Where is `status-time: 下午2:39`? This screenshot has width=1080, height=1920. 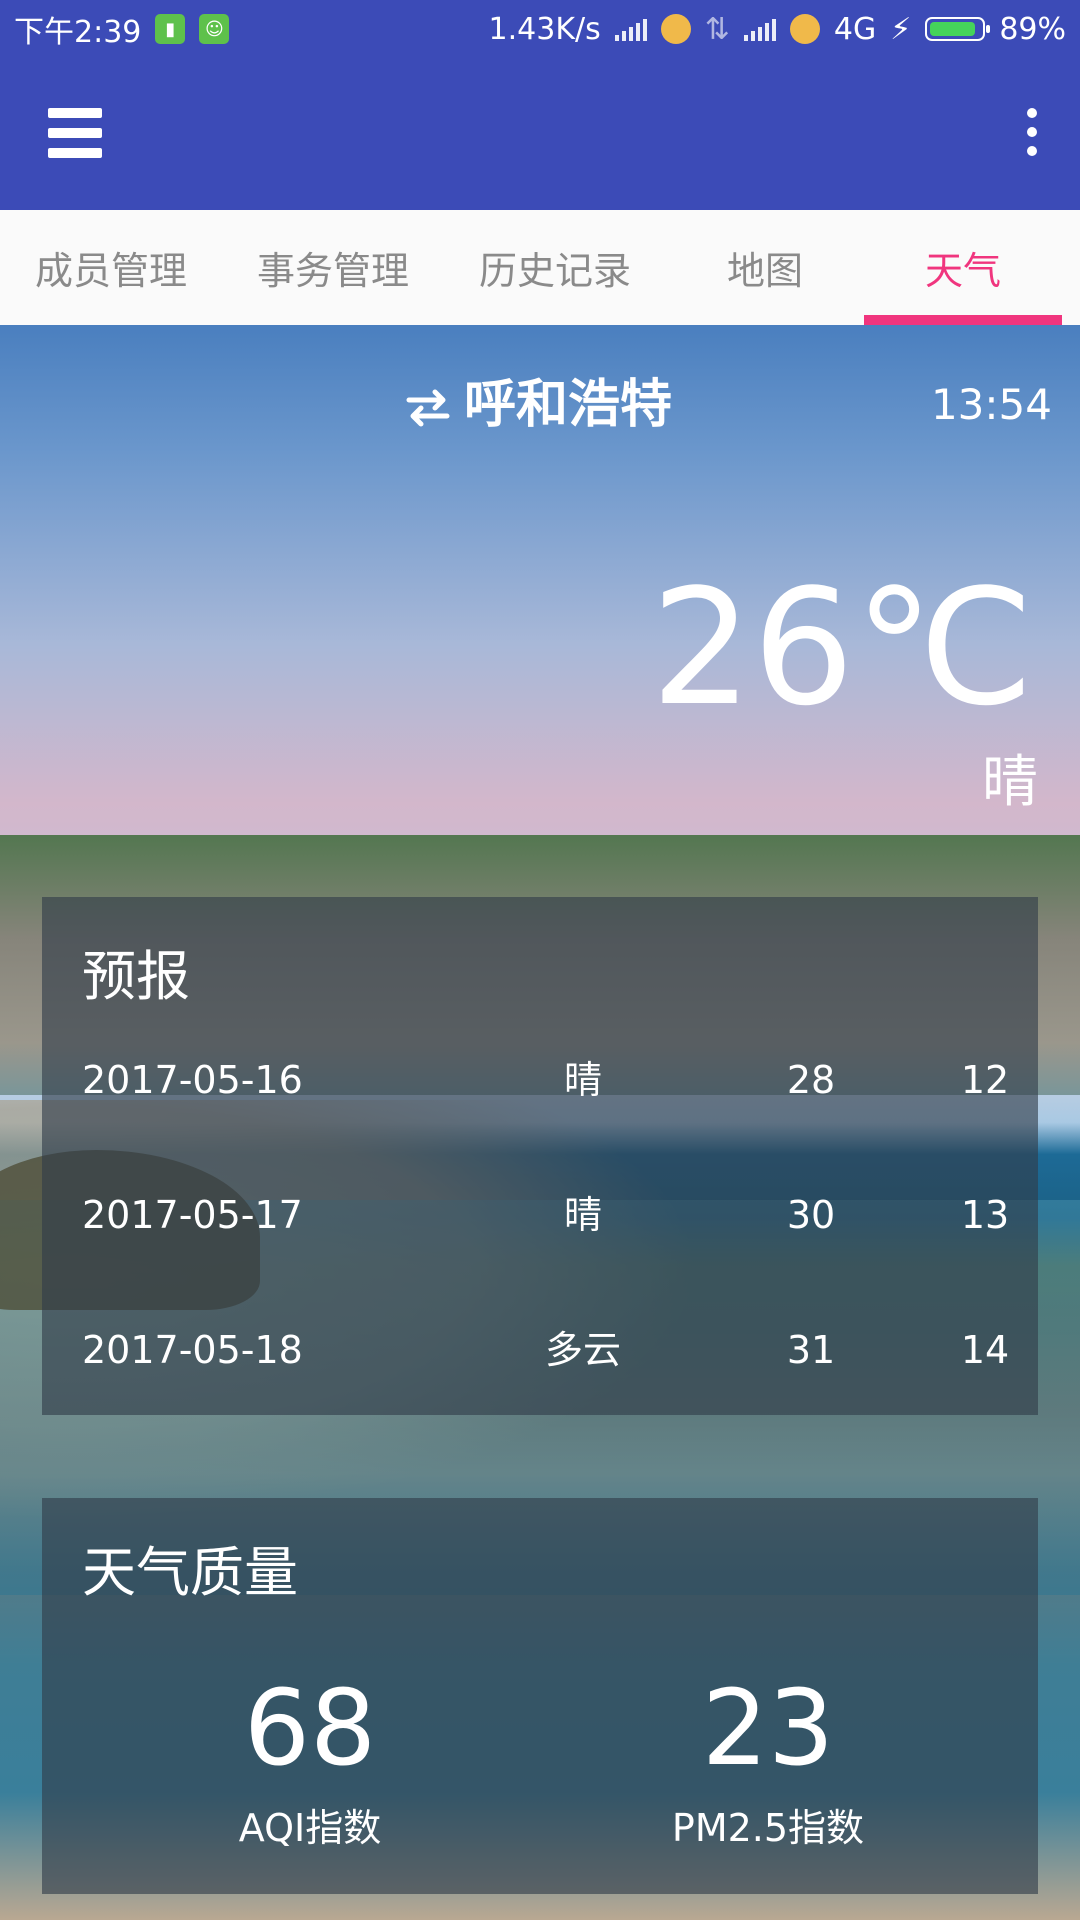 status-time: 下午2:39 is located at coordinates (78, 32).